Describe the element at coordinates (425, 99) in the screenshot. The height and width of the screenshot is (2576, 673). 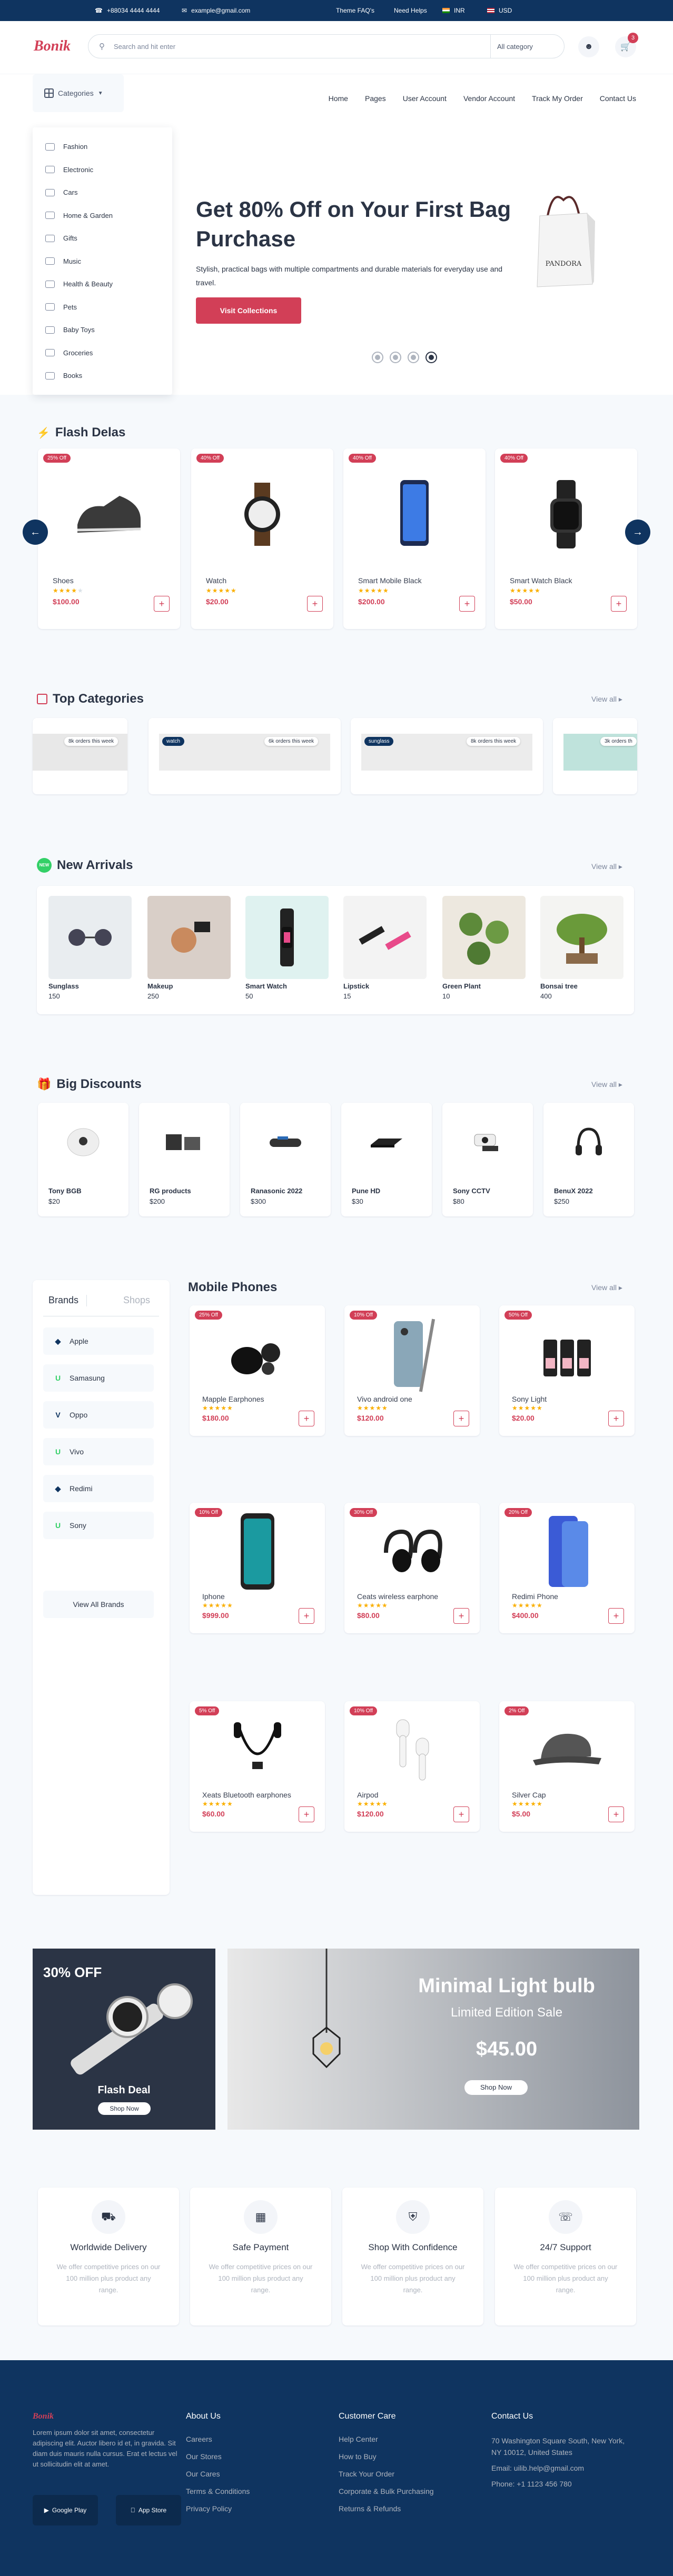
I see `nav-user-account: User Account` at that location.